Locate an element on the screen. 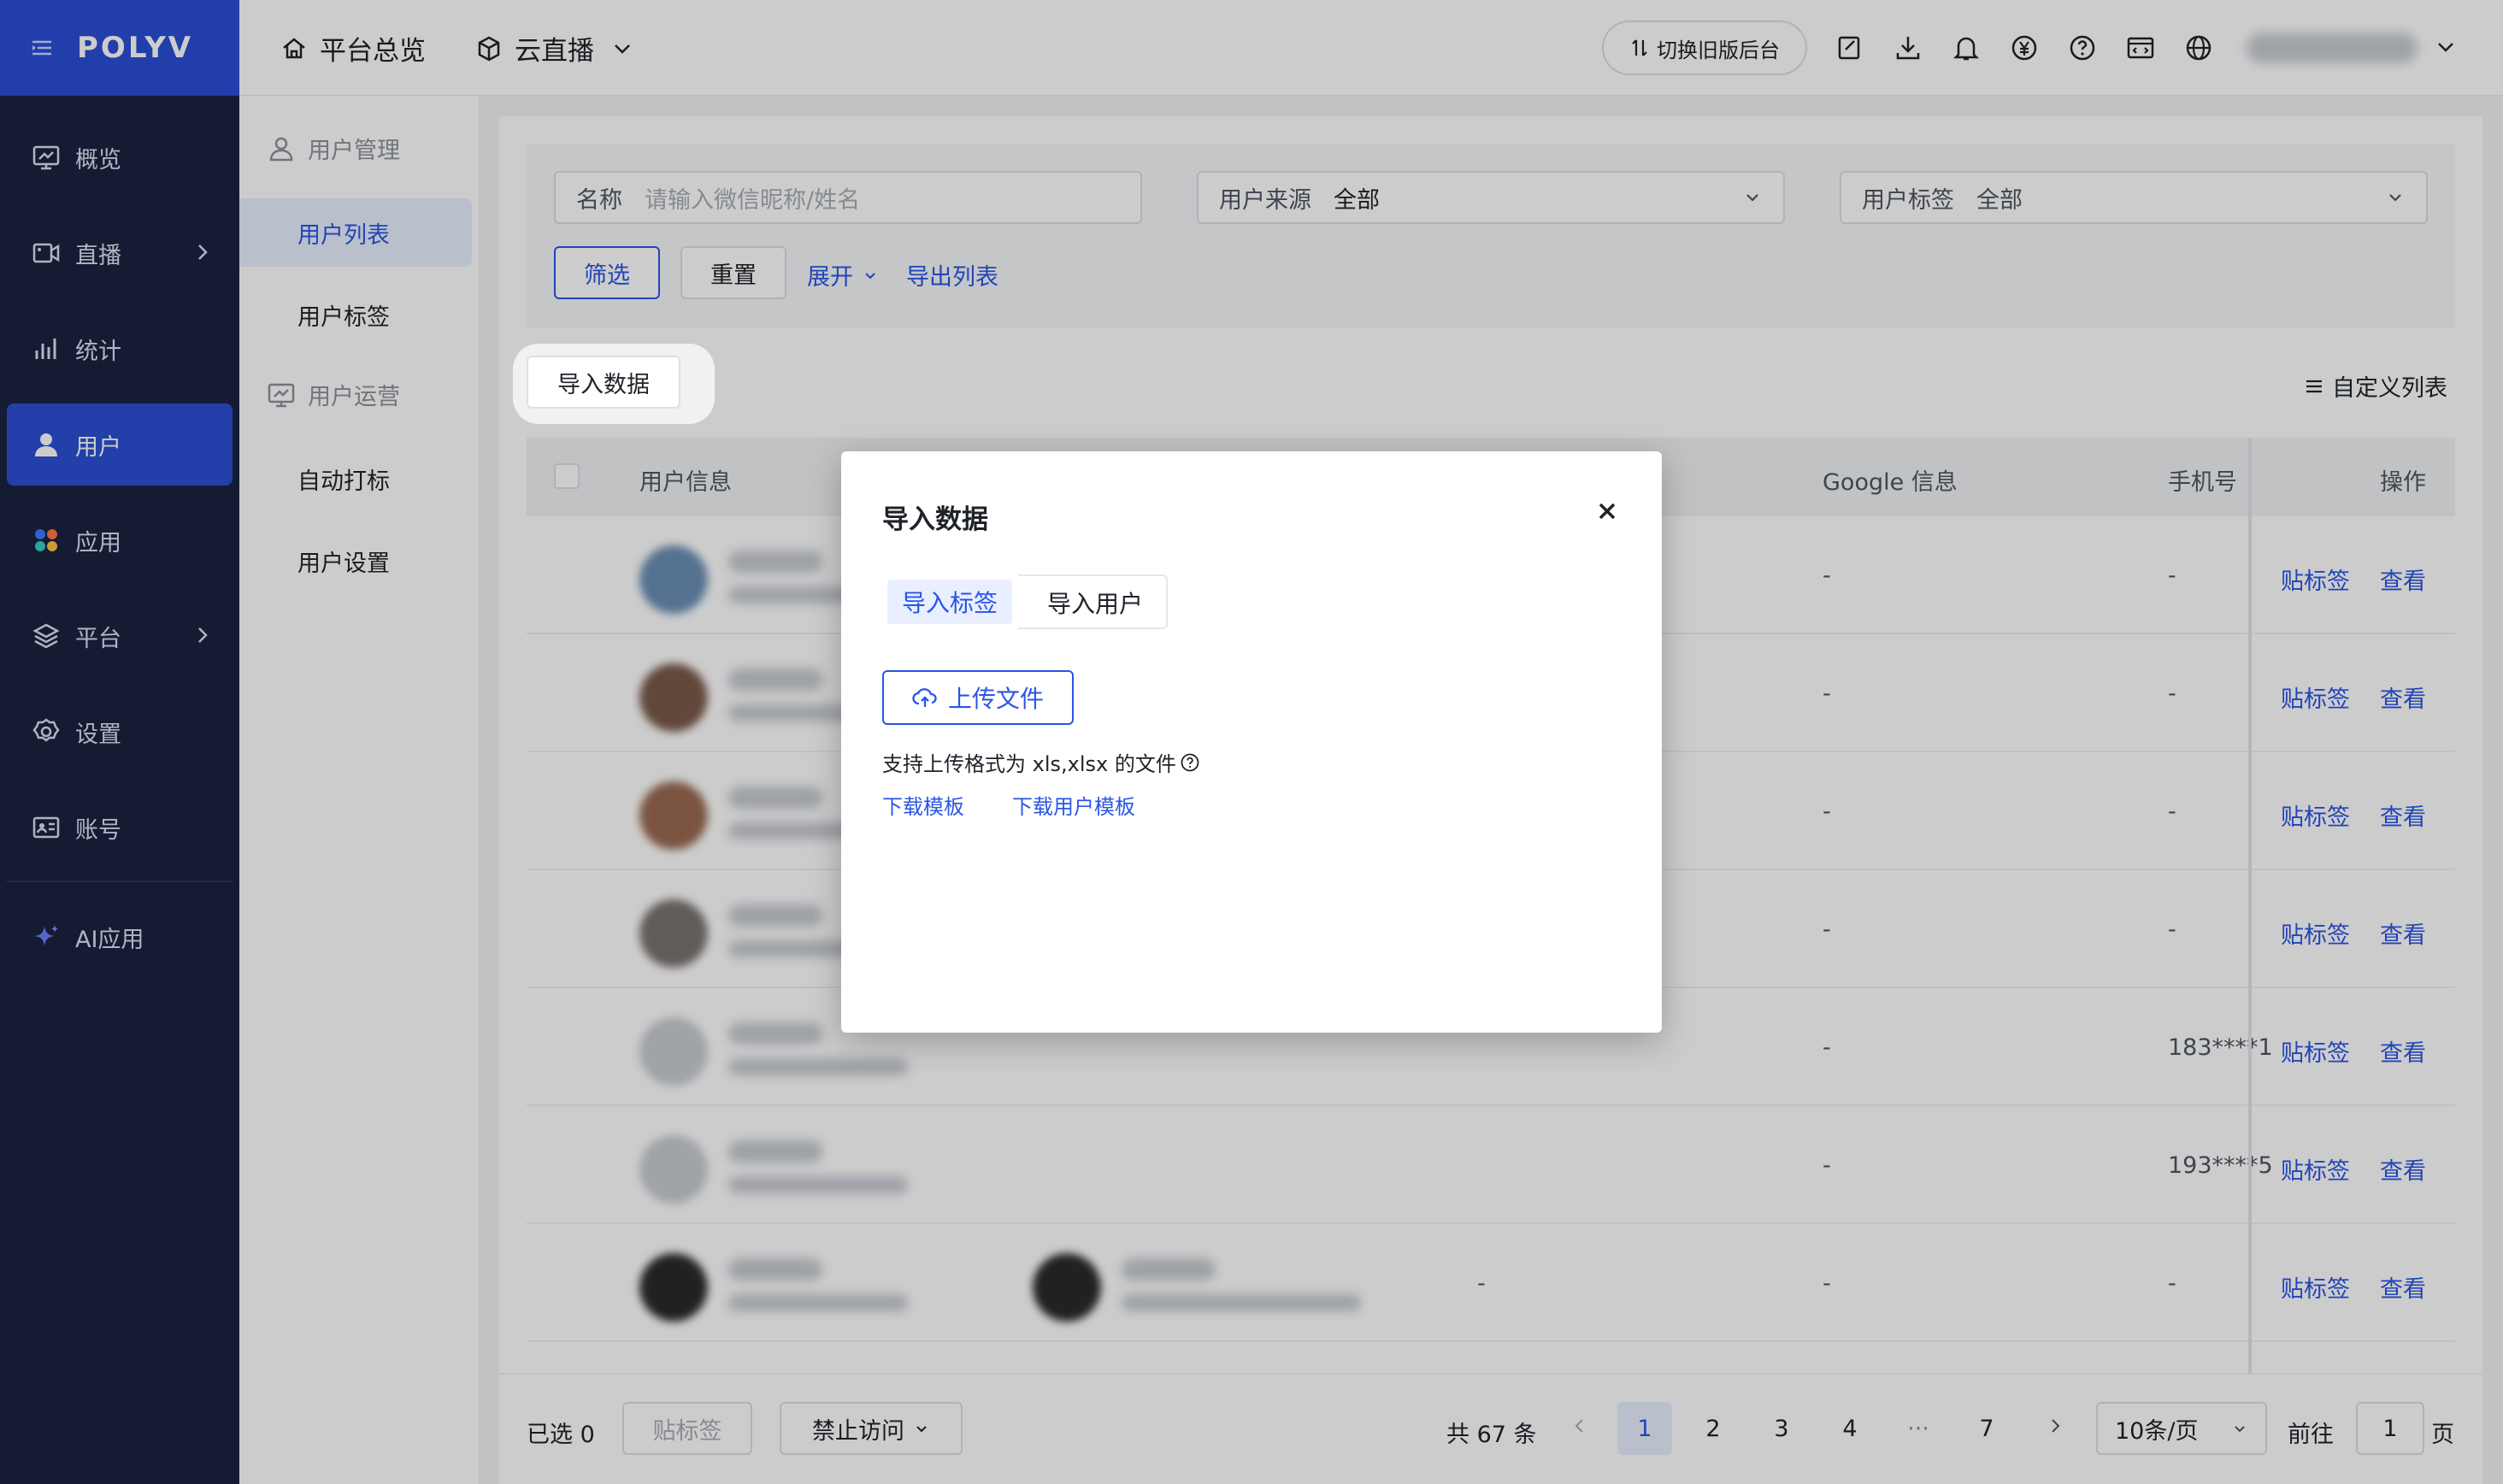  close-icon is located at coordinates (1607, 511).